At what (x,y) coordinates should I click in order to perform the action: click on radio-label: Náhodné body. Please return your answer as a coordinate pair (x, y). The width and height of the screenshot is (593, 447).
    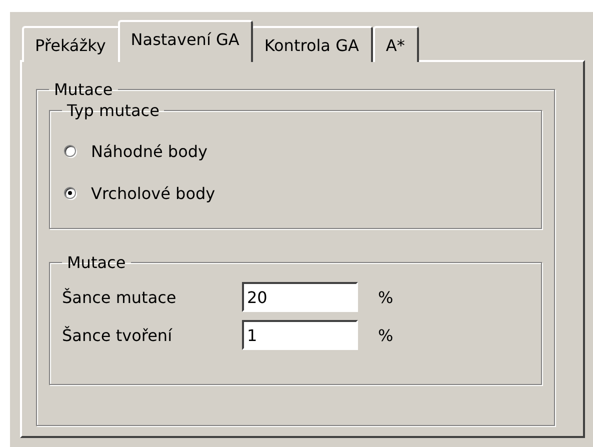
    Looking at the image, I should click on (149, 151).